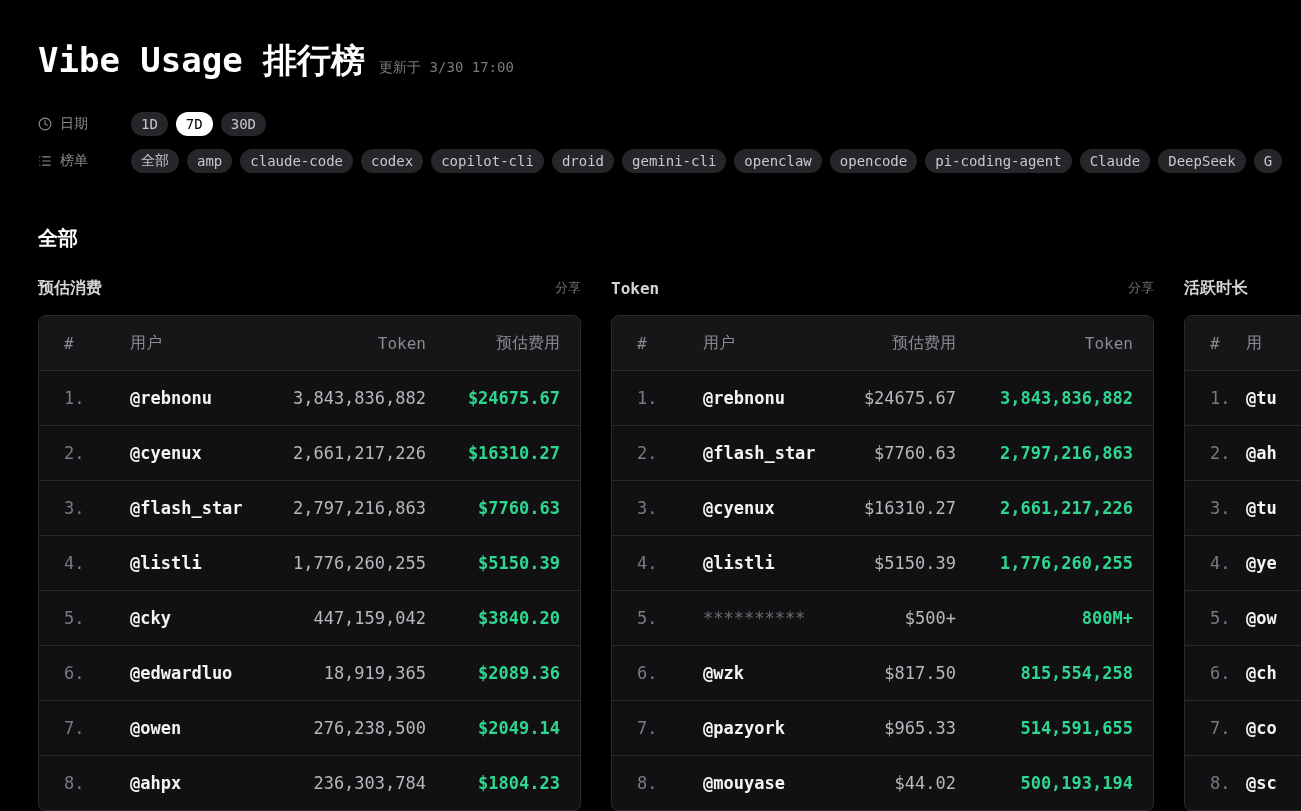  I want to click on table-cell-text: $500+, so click(929, 618).